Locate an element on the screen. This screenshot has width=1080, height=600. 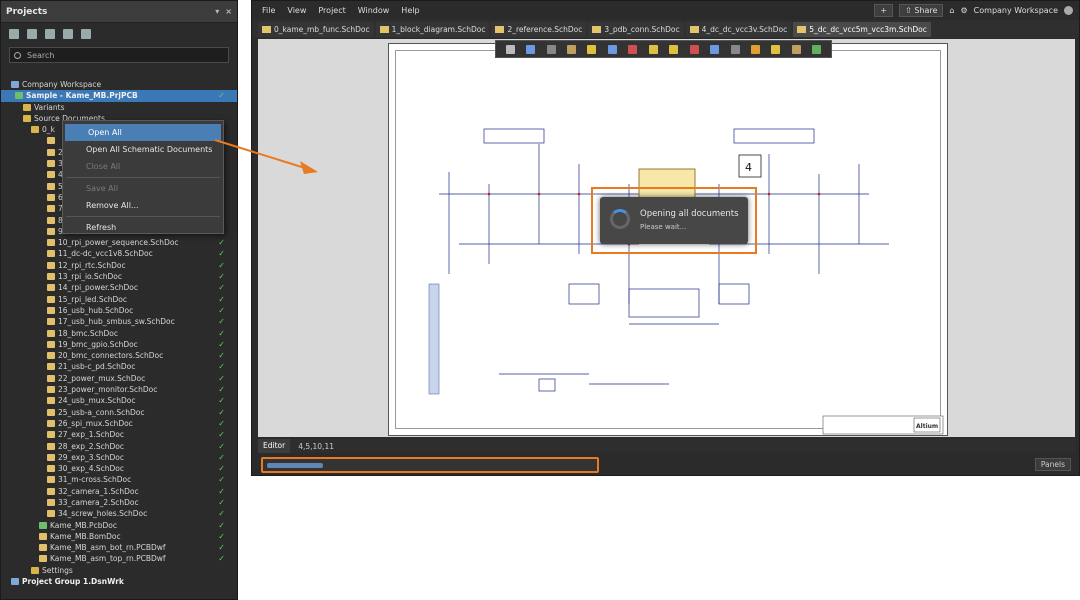
filter-icon is located at coordinates (510, 49).